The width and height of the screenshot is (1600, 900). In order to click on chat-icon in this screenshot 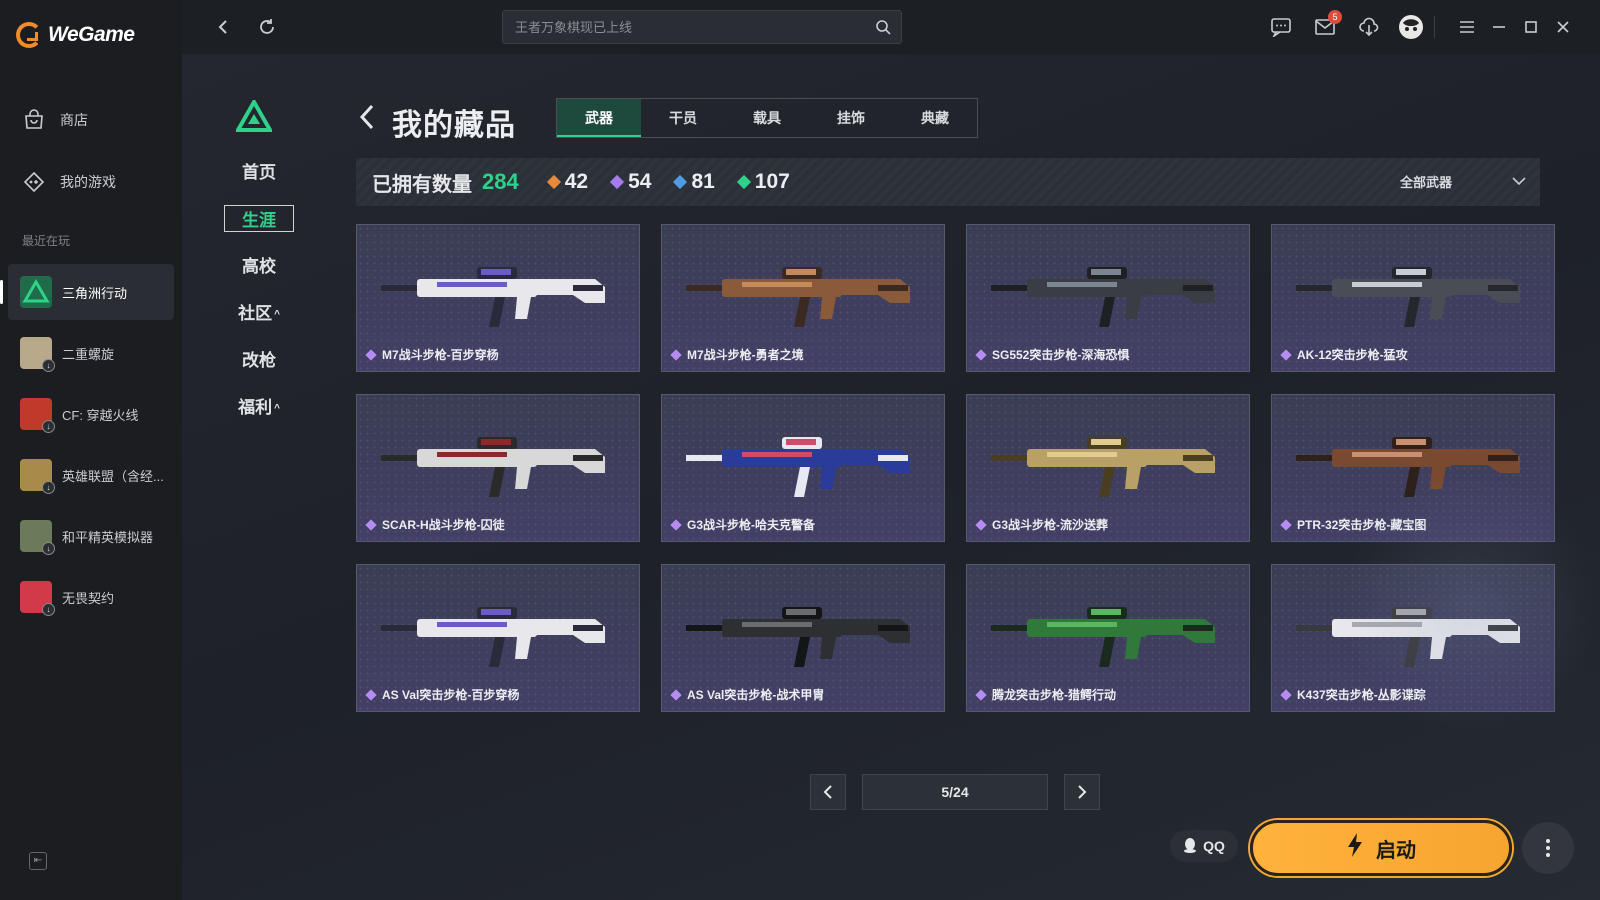, I will do `click(1281, 27)`.